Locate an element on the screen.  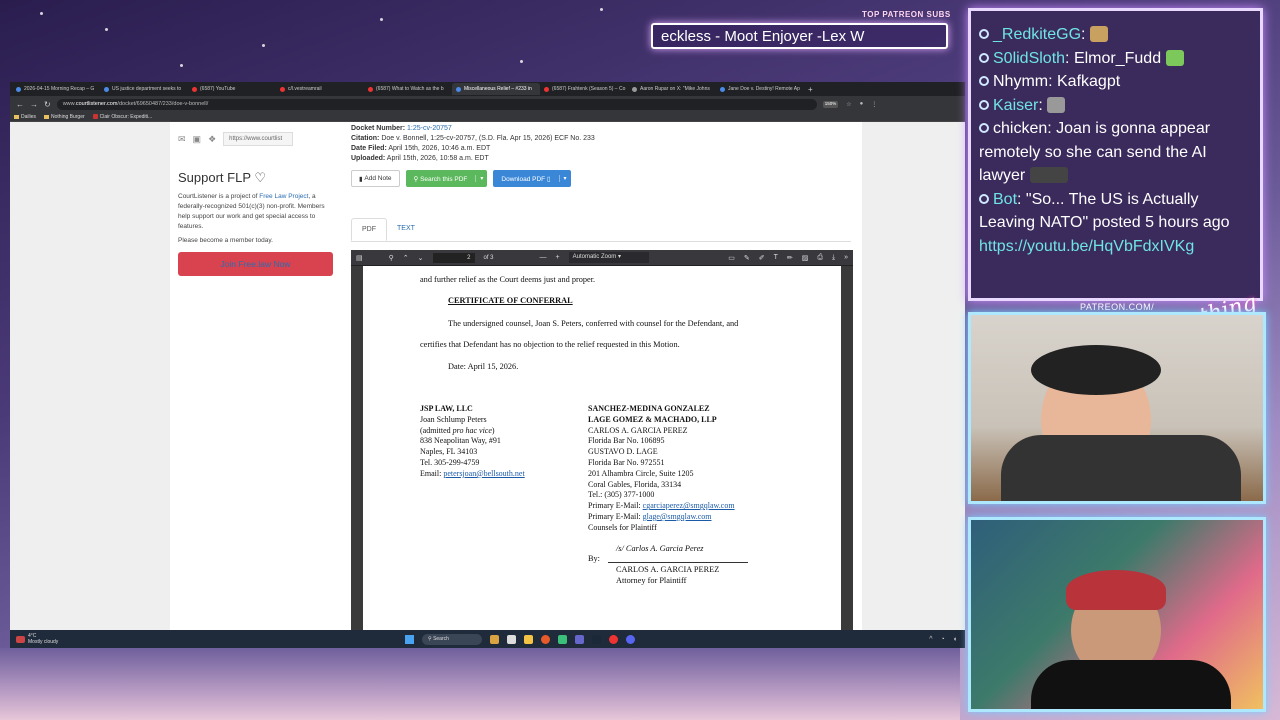
draw-icon: ✏ is located at coordinates (790, 258).